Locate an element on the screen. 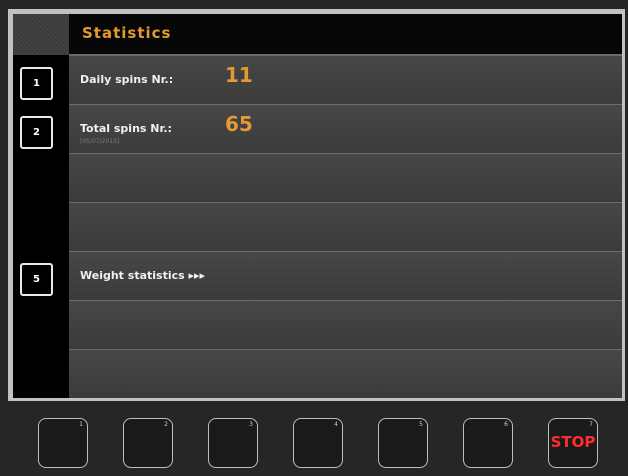  row-2-button: 2 is located at coordinates (36, 132).